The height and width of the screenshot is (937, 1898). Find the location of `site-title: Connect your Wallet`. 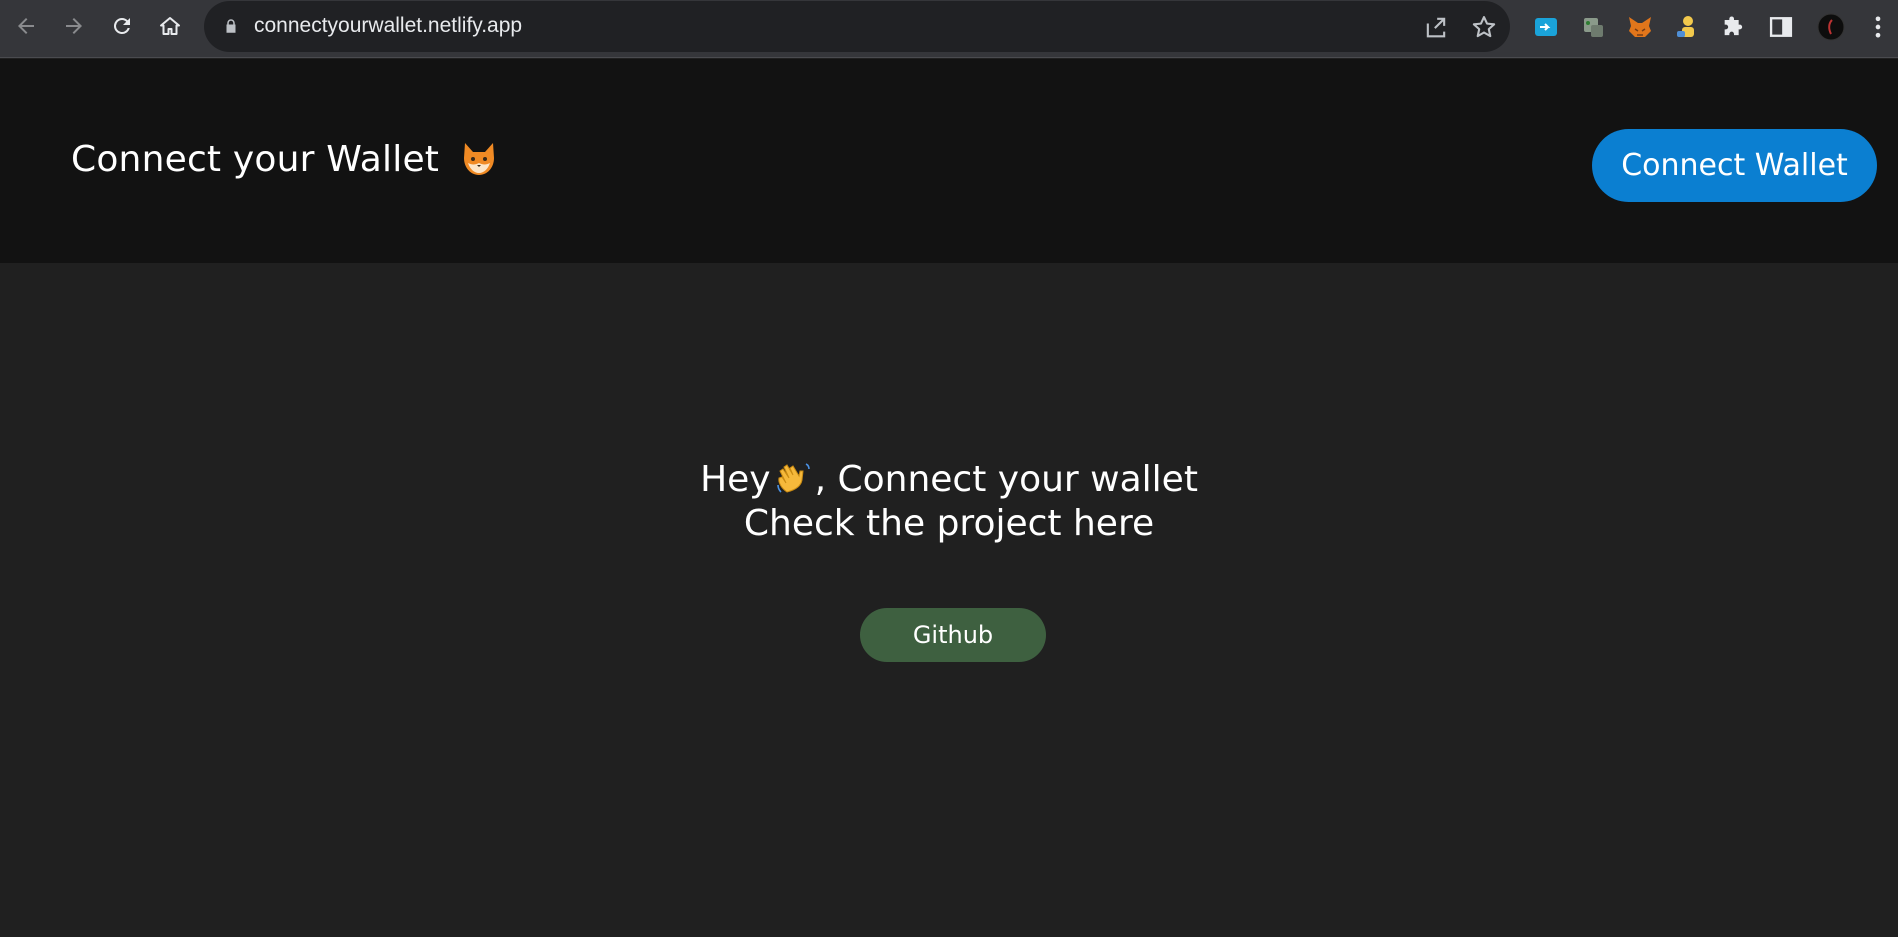

site-title: Connect your Wallet is located at coordinates (285, 159).